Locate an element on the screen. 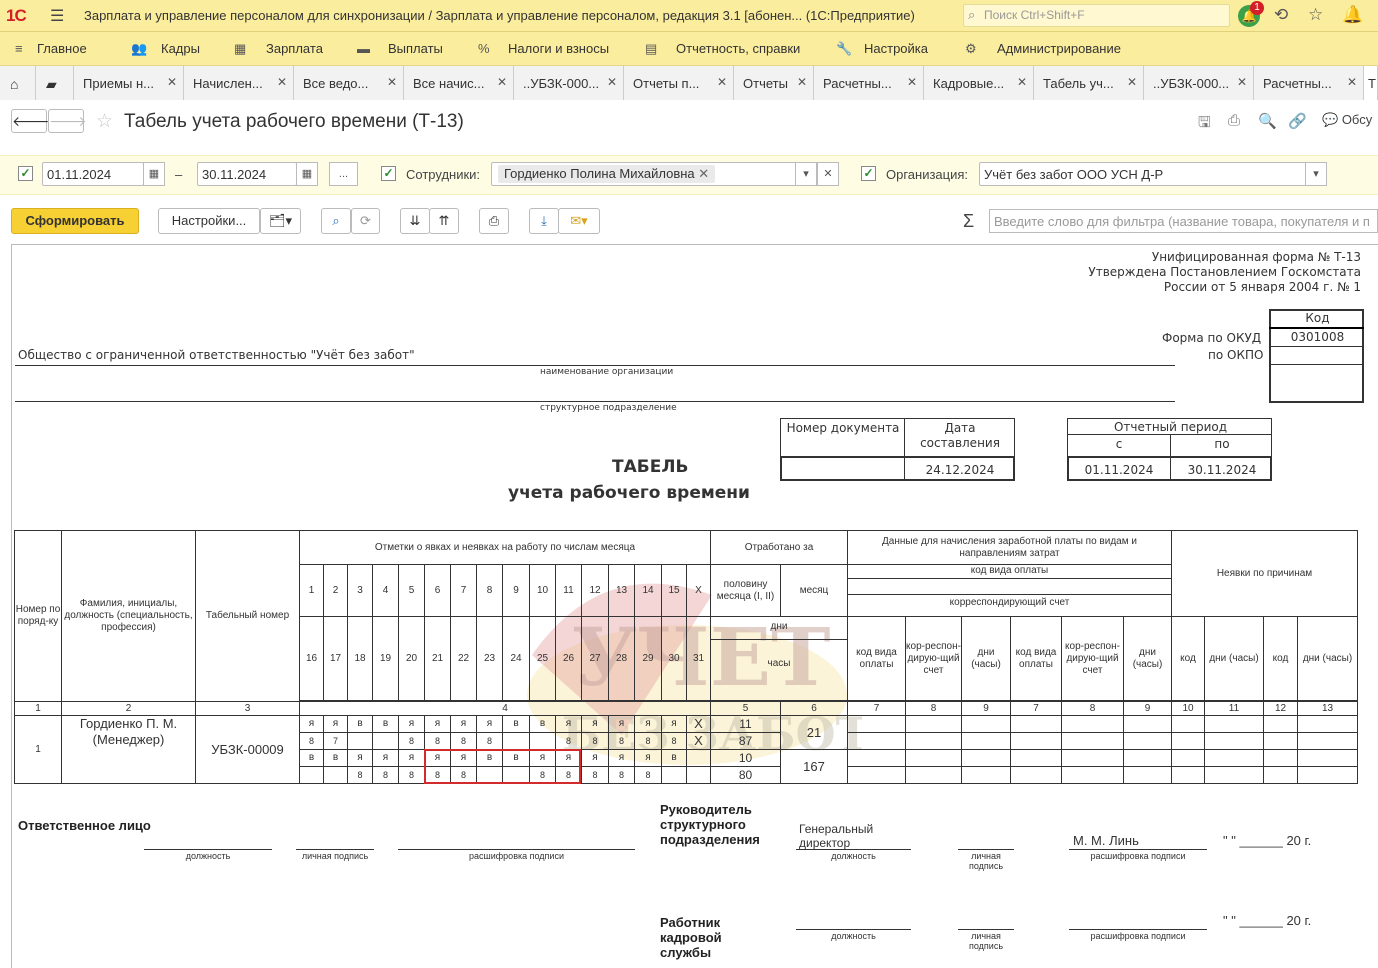  menu-item-hr: 👥 Кадры is located at coordinates (165, 49).